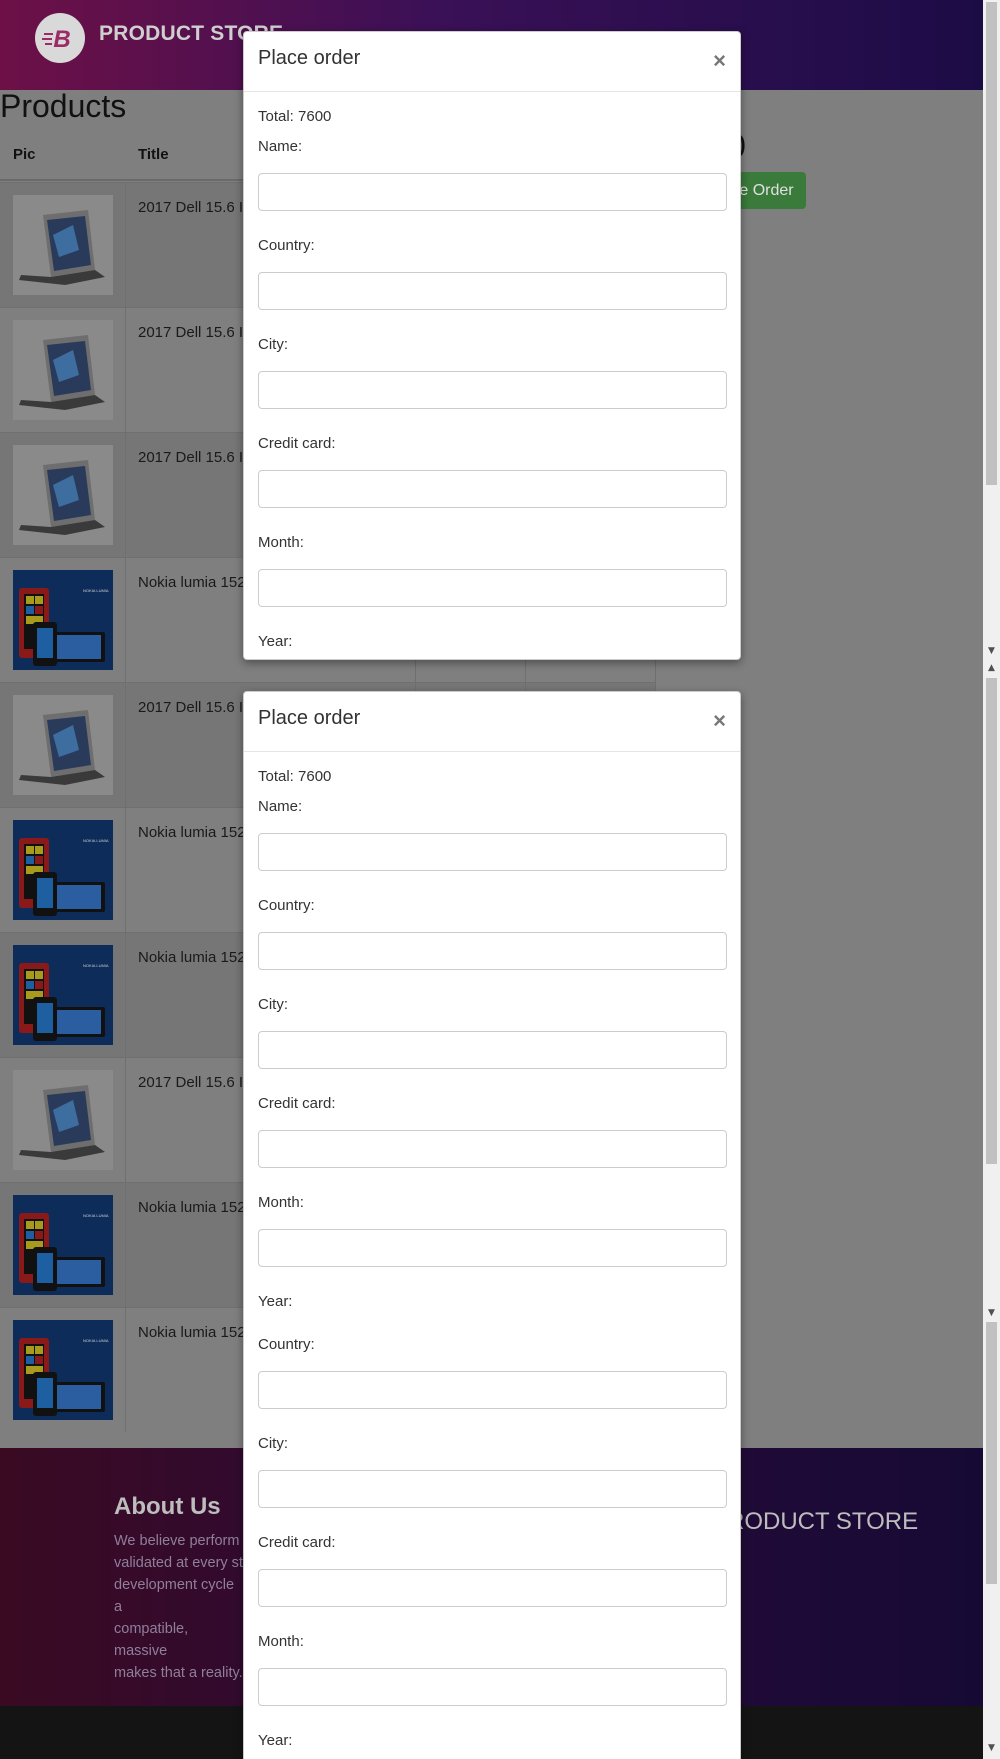 Image resolution: width=1000 pixels, height=1759 pixels. I want to click on column-header-pic: Pic, so click(24, 154).